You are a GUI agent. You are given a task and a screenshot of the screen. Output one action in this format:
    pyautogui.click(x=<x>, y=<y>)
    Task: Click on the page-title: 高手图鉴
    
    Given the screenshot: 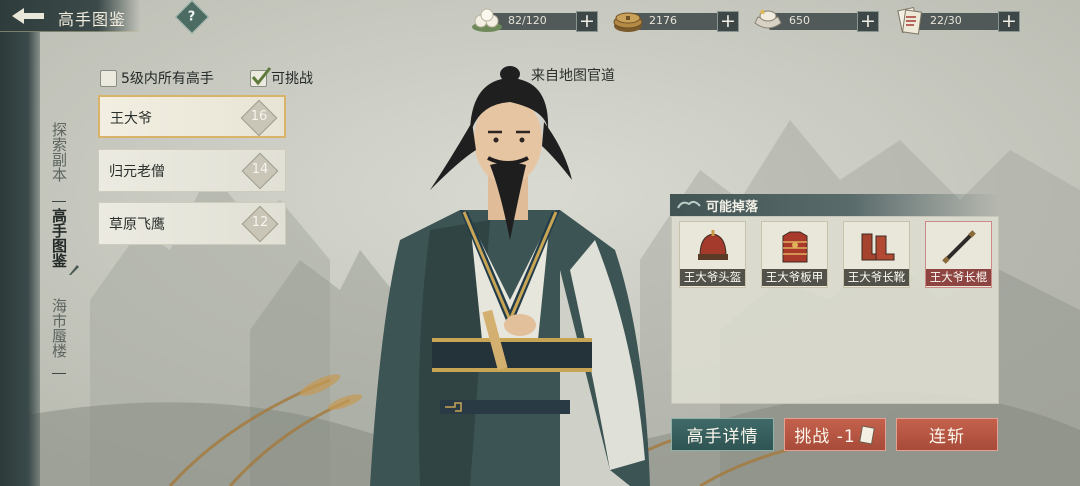 What is the action you would take?
    pyautogui.click(x=92, y=19)
    